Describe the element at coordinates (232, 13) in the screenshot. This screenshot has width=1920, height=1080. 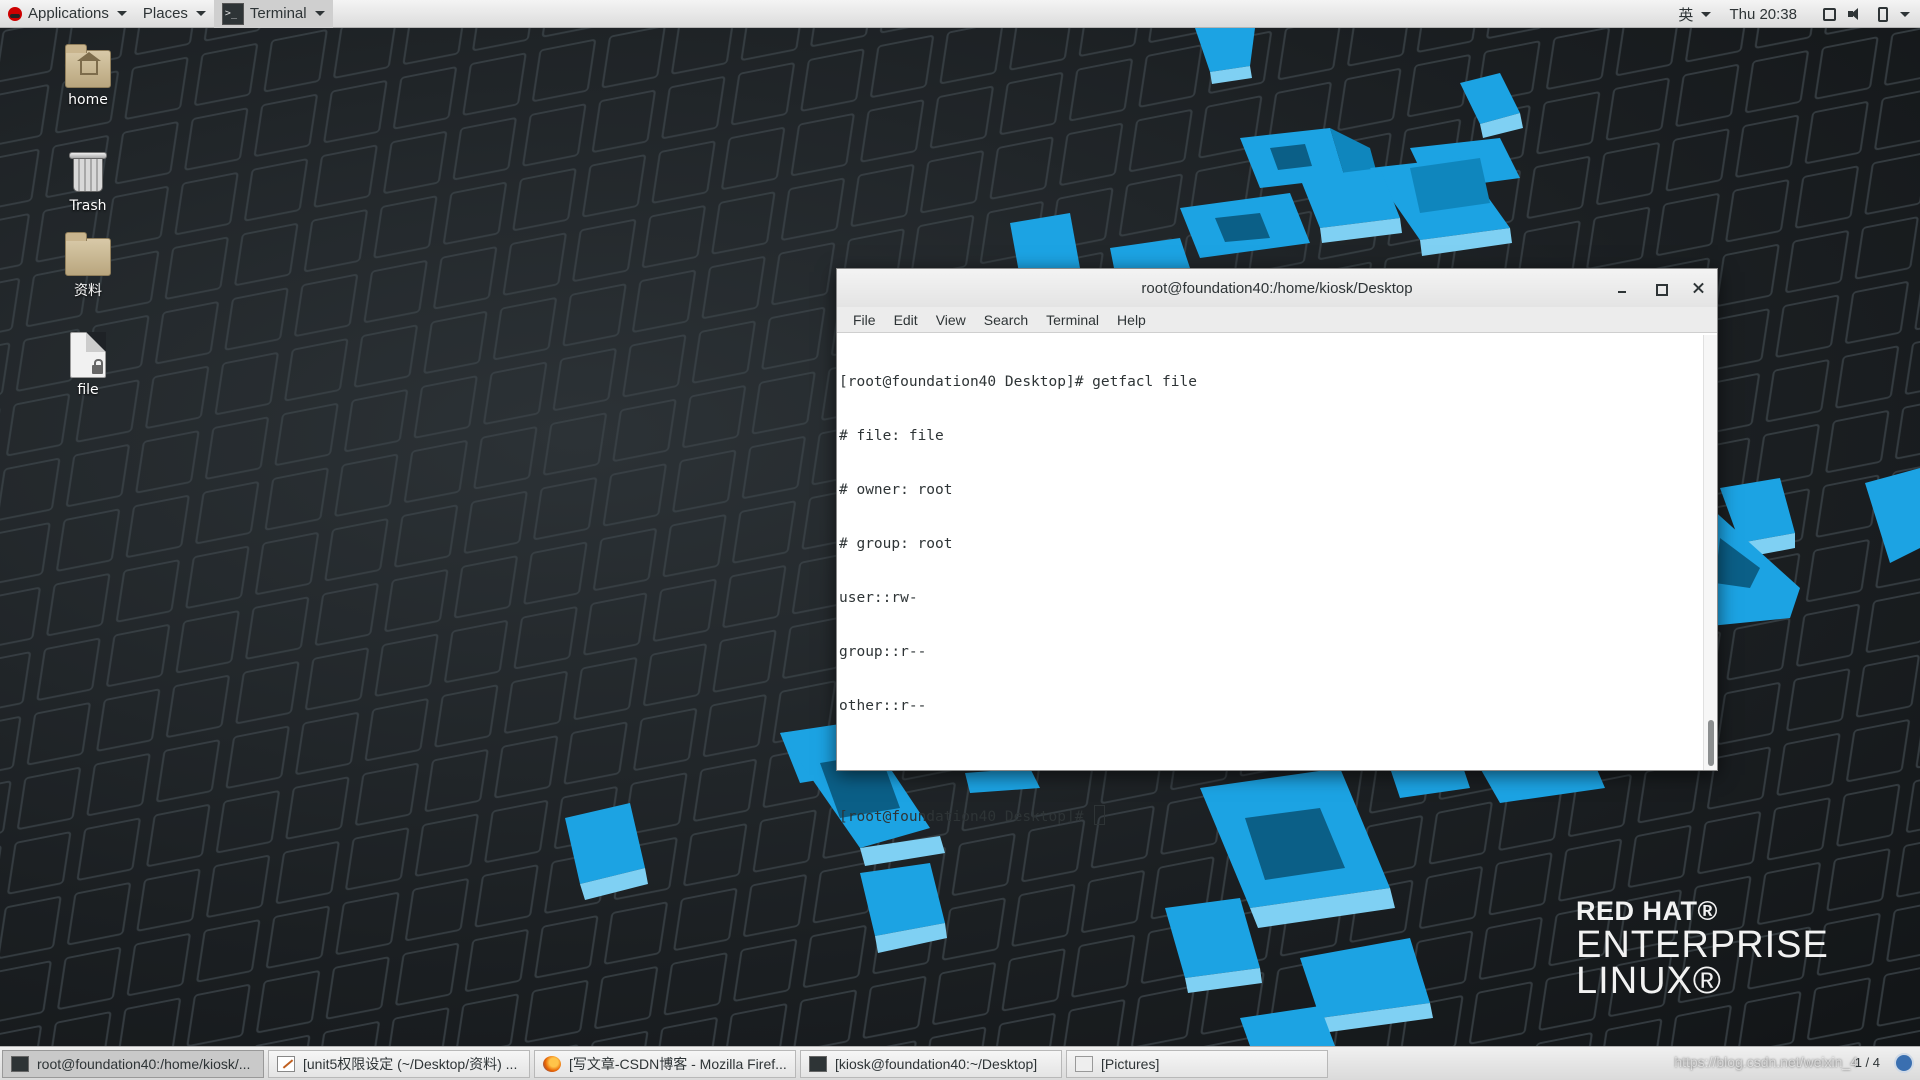
I see `terminal-icon: >_` at that location.